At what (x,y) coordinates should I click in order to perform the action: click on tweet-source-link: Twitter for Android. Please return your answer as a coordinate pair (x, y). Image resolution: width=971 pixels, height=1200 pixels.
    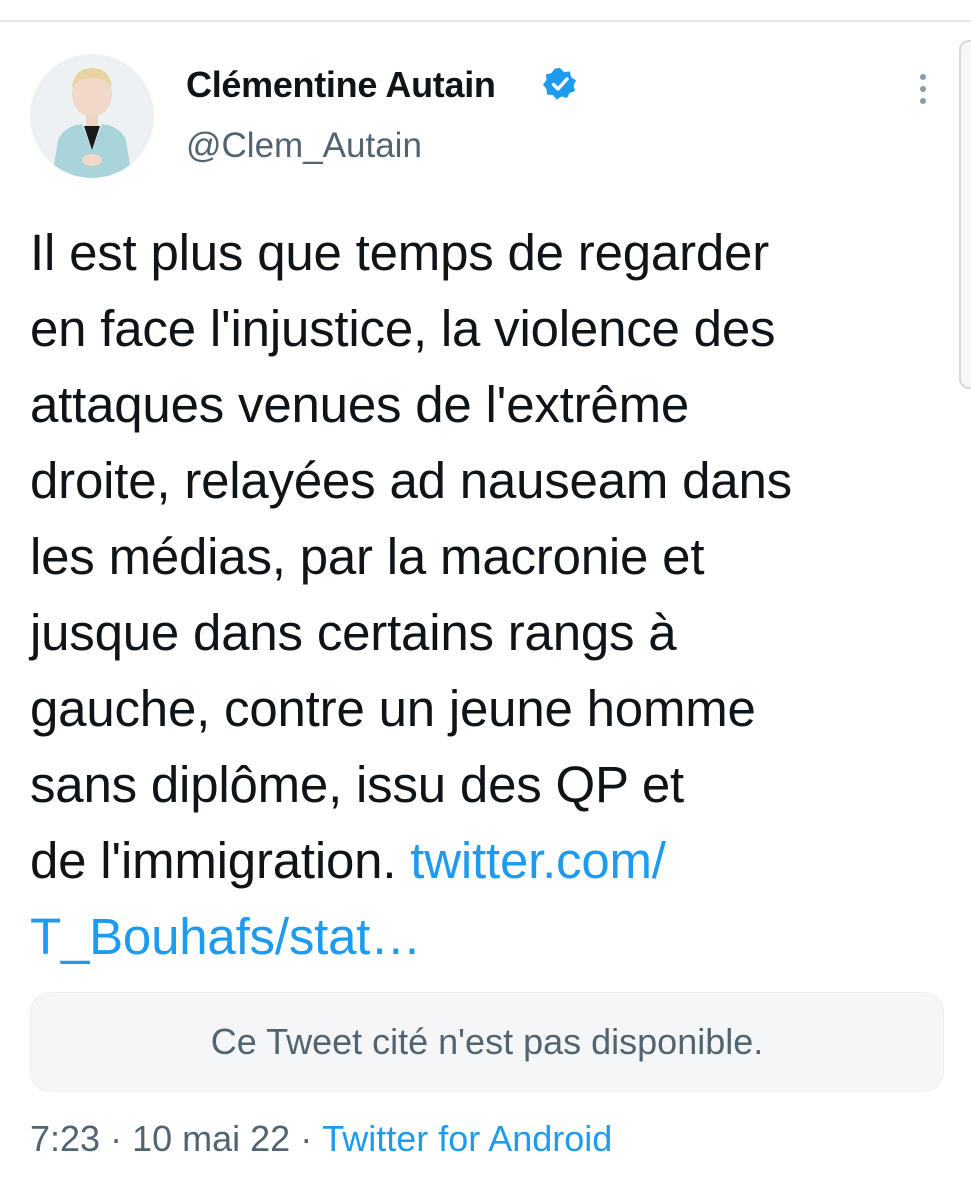
    Looking at the image, I should click on (467, 1138).